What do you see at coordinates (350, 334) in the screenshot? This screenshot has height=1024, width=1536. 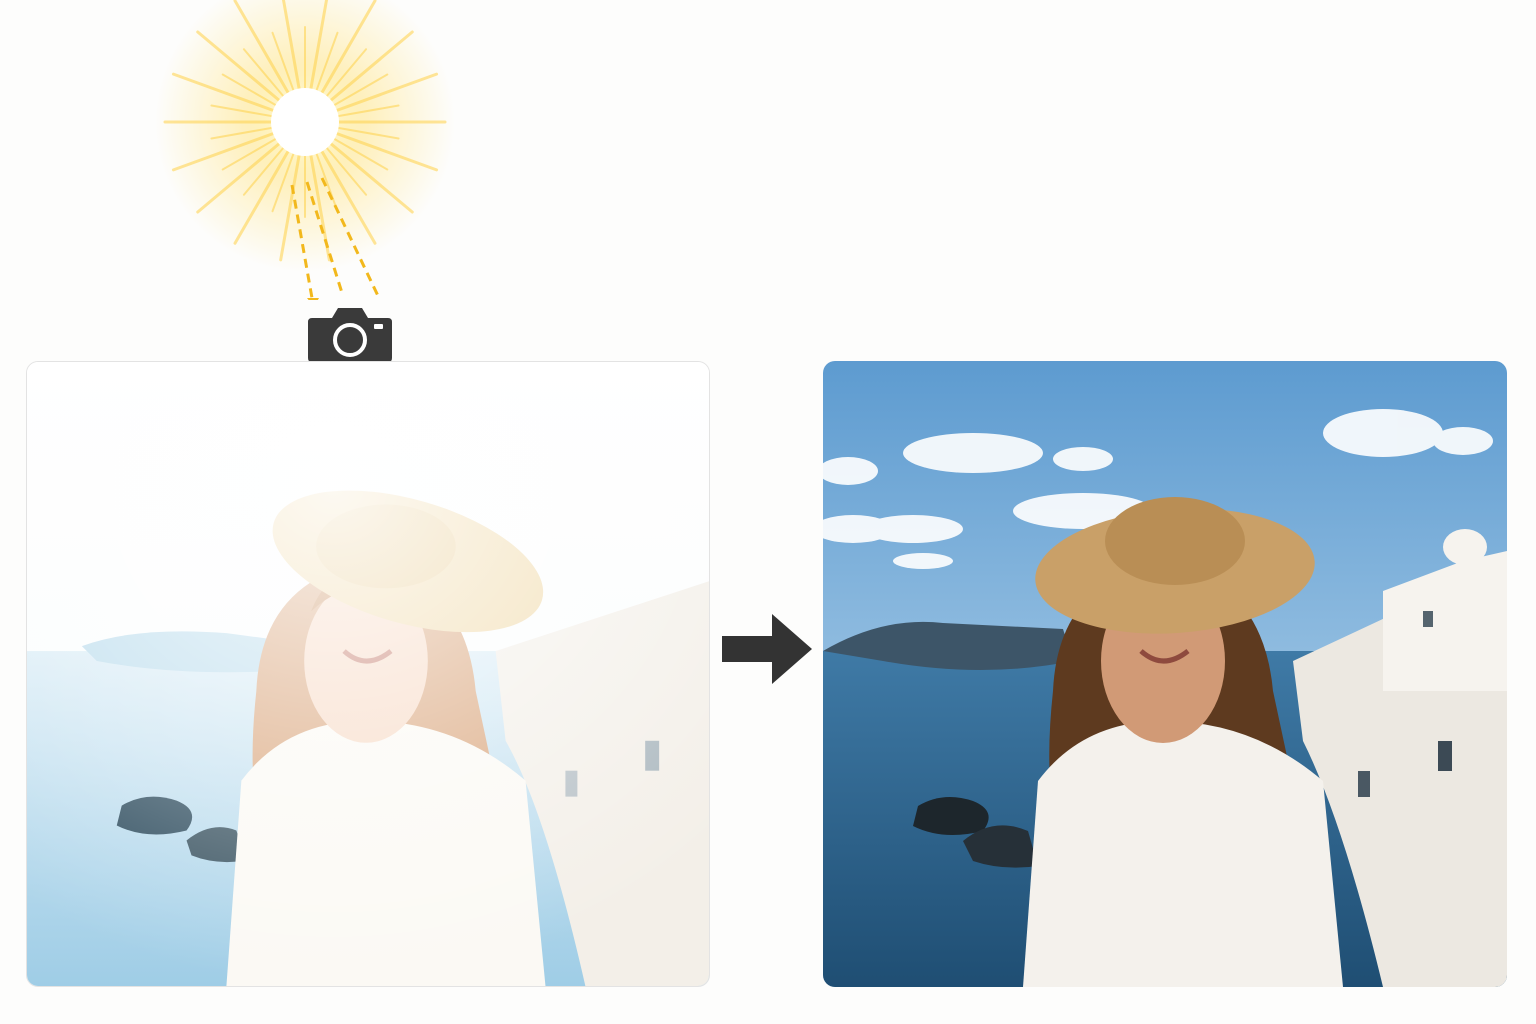 I see `camera-icon` at bounding box center [350, 334].